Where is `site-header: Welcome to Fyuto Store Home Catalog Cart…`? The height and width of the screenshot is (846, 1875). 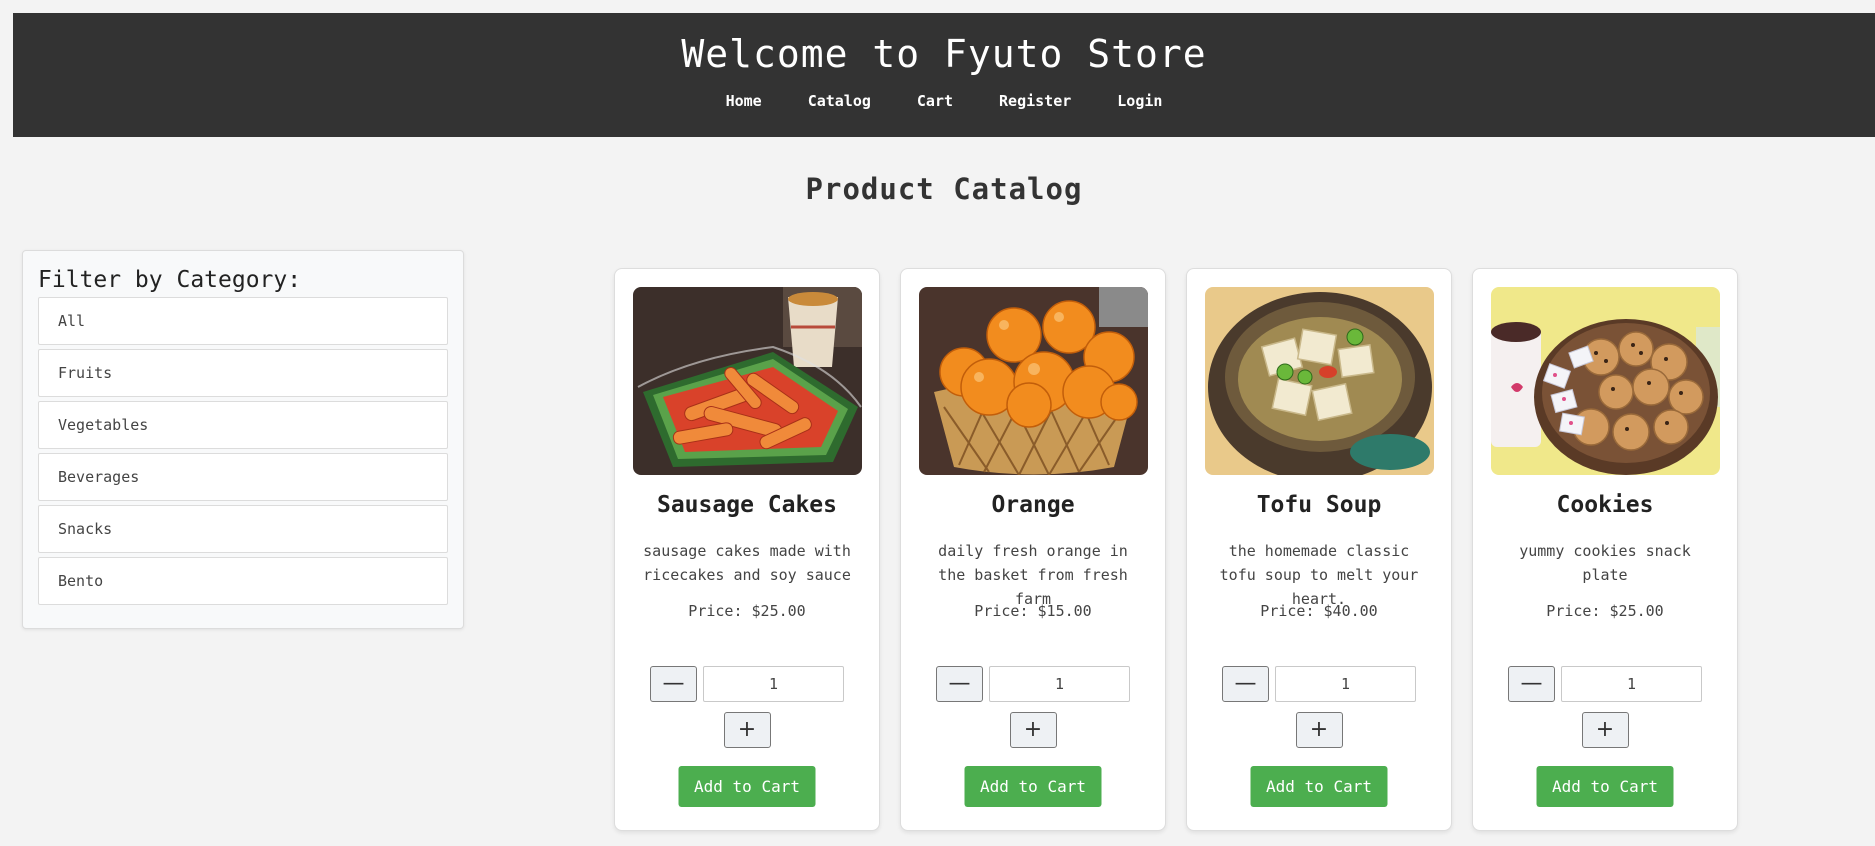
site-header: Welcome to Fyuto Store Home Catalog Cart… is located at coordinates (944, 75).